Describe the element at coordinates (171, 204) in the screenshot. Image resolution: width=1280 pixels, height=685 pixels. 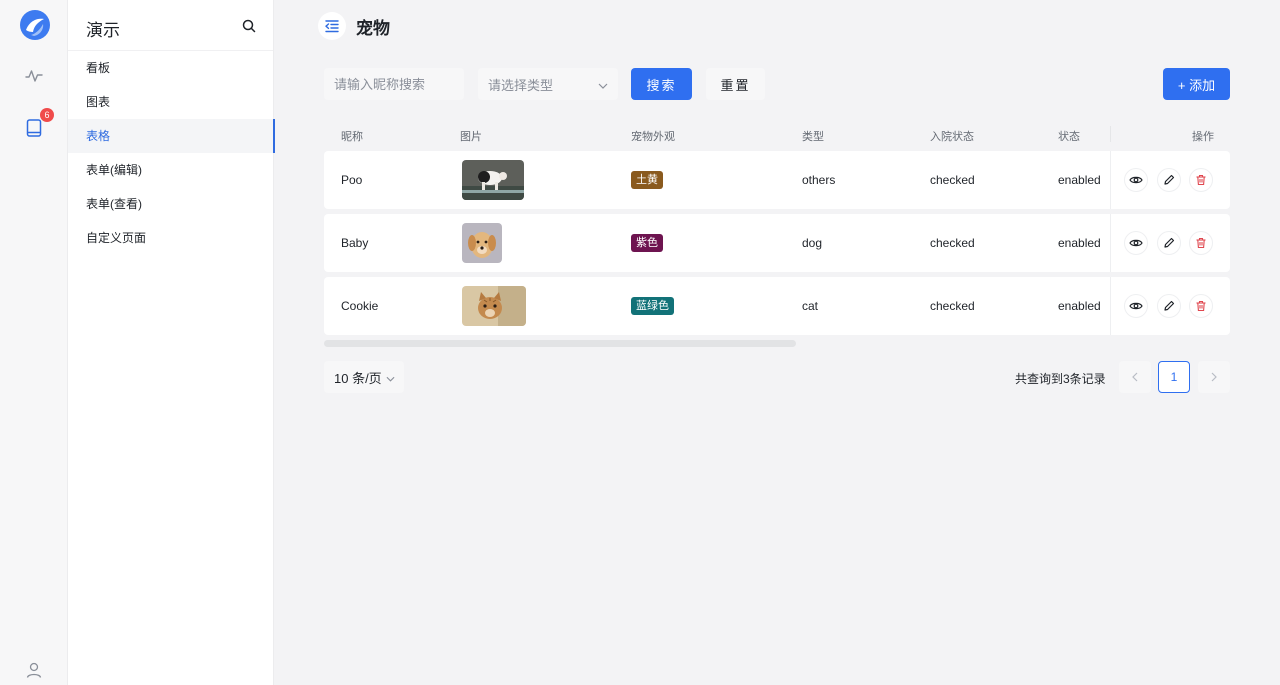
I see `sidebar-item-form-view: 表单(查看)` at that location.